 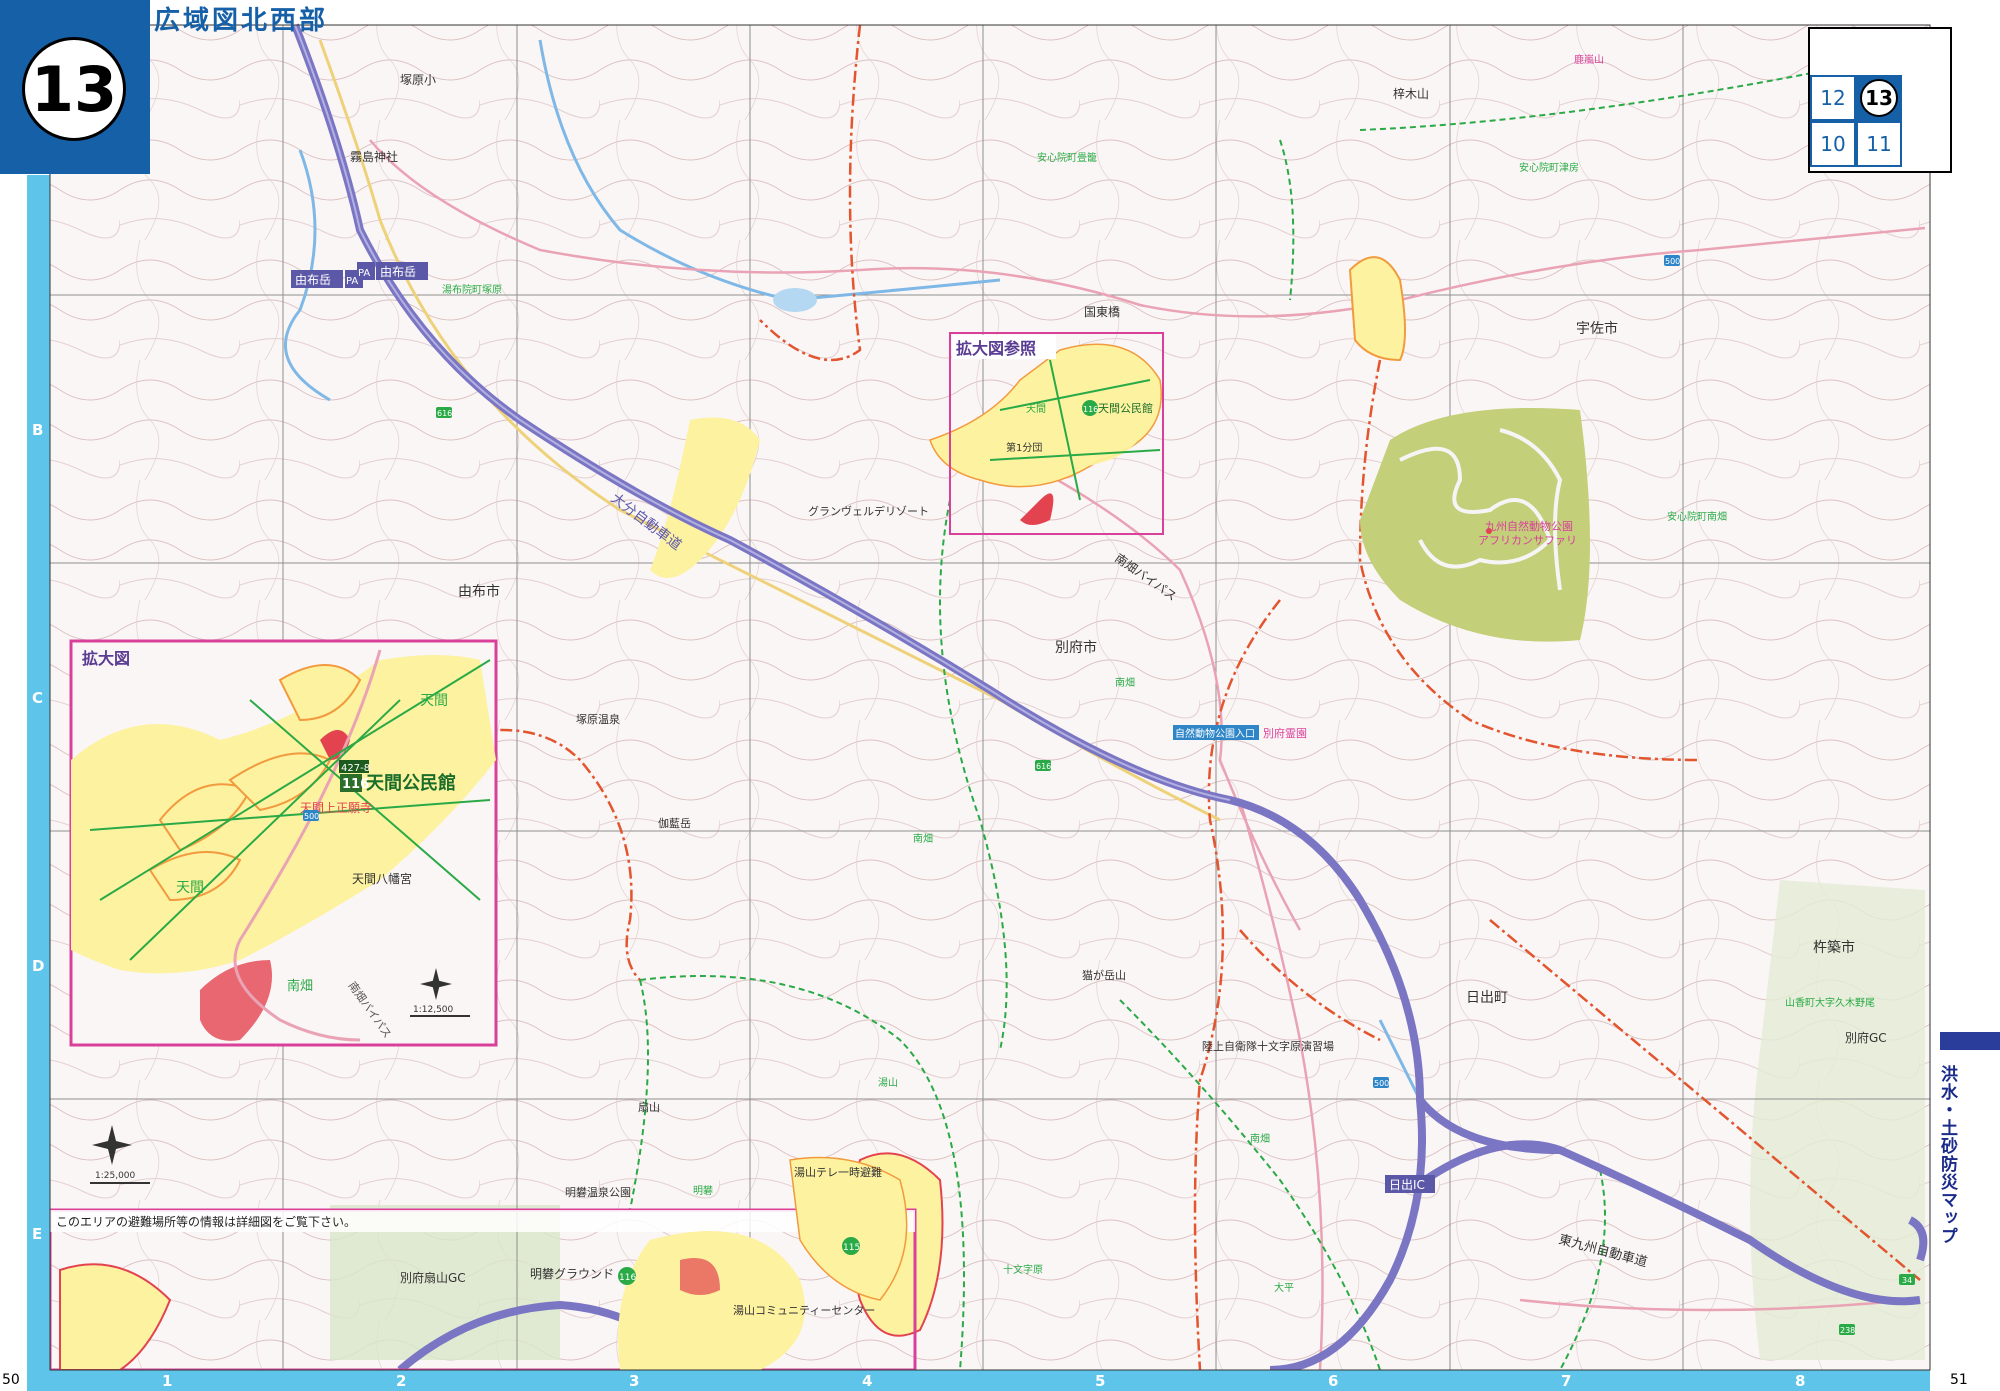 I want to click on svg-text: 115, so click(x=851, y=1248).